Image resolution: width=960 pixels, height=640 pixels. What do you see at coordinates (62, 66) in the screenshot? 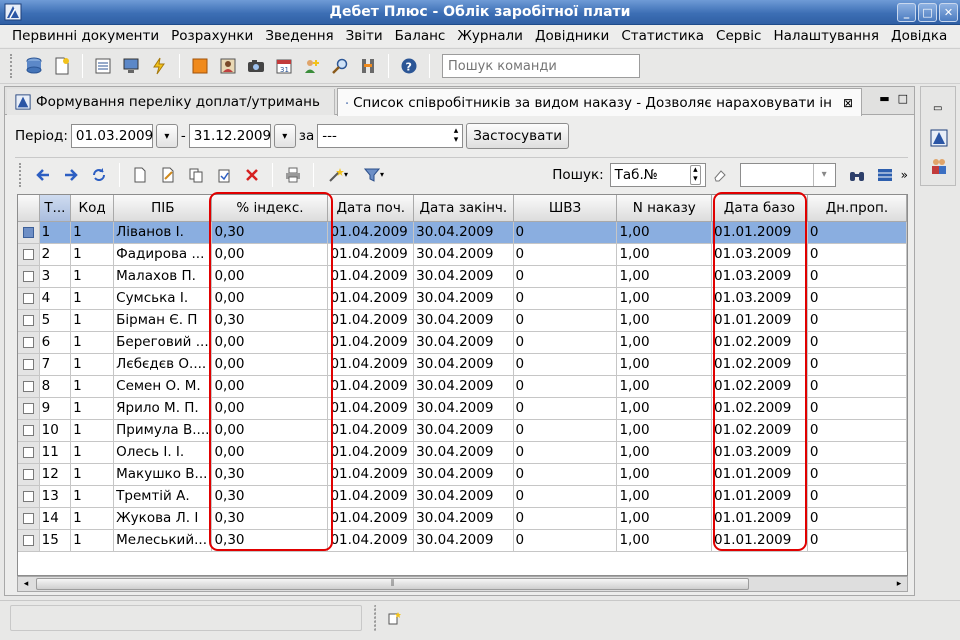
I see `new-document-icon` at bounding box center [62, 66].